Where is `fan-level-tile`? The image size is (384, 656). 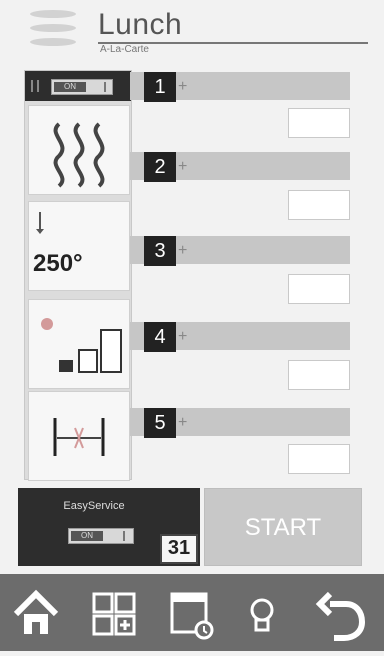
fan-level-tile is located at coordinates (79, 344).